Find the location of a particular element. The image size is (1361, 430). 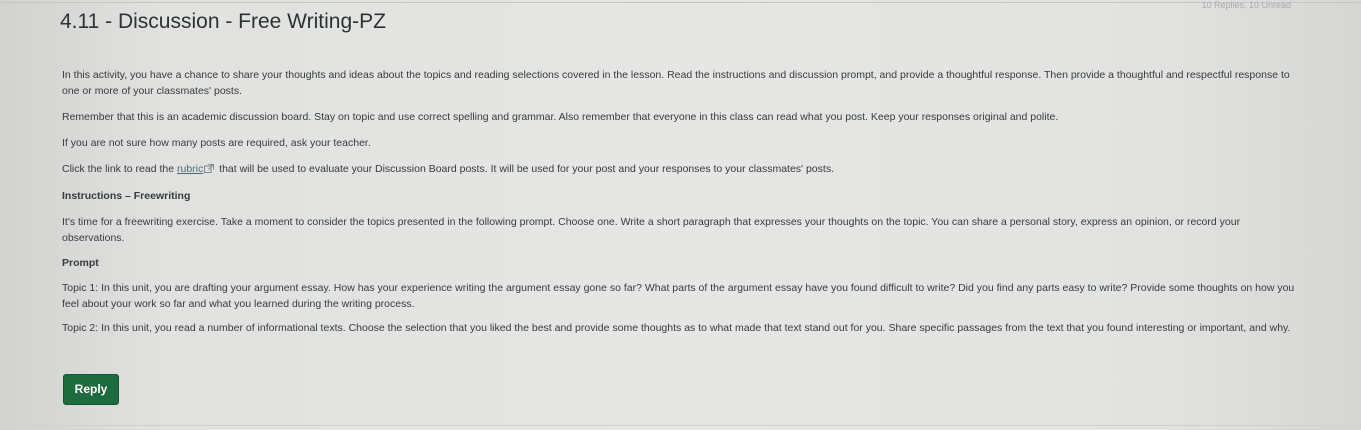

bottom-divider is located at coordinates (680, 425).